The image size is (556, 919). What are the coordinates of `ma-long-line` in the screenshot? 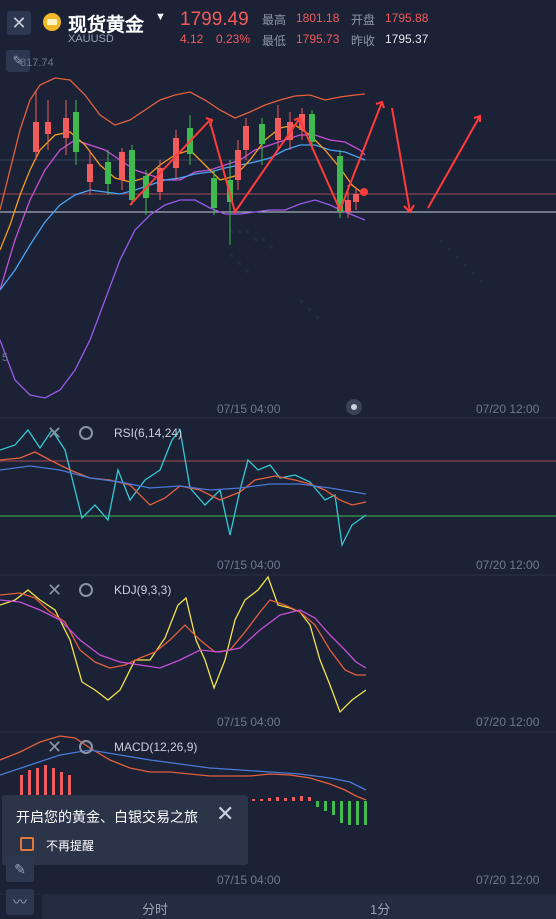 It's located at (183, 217).